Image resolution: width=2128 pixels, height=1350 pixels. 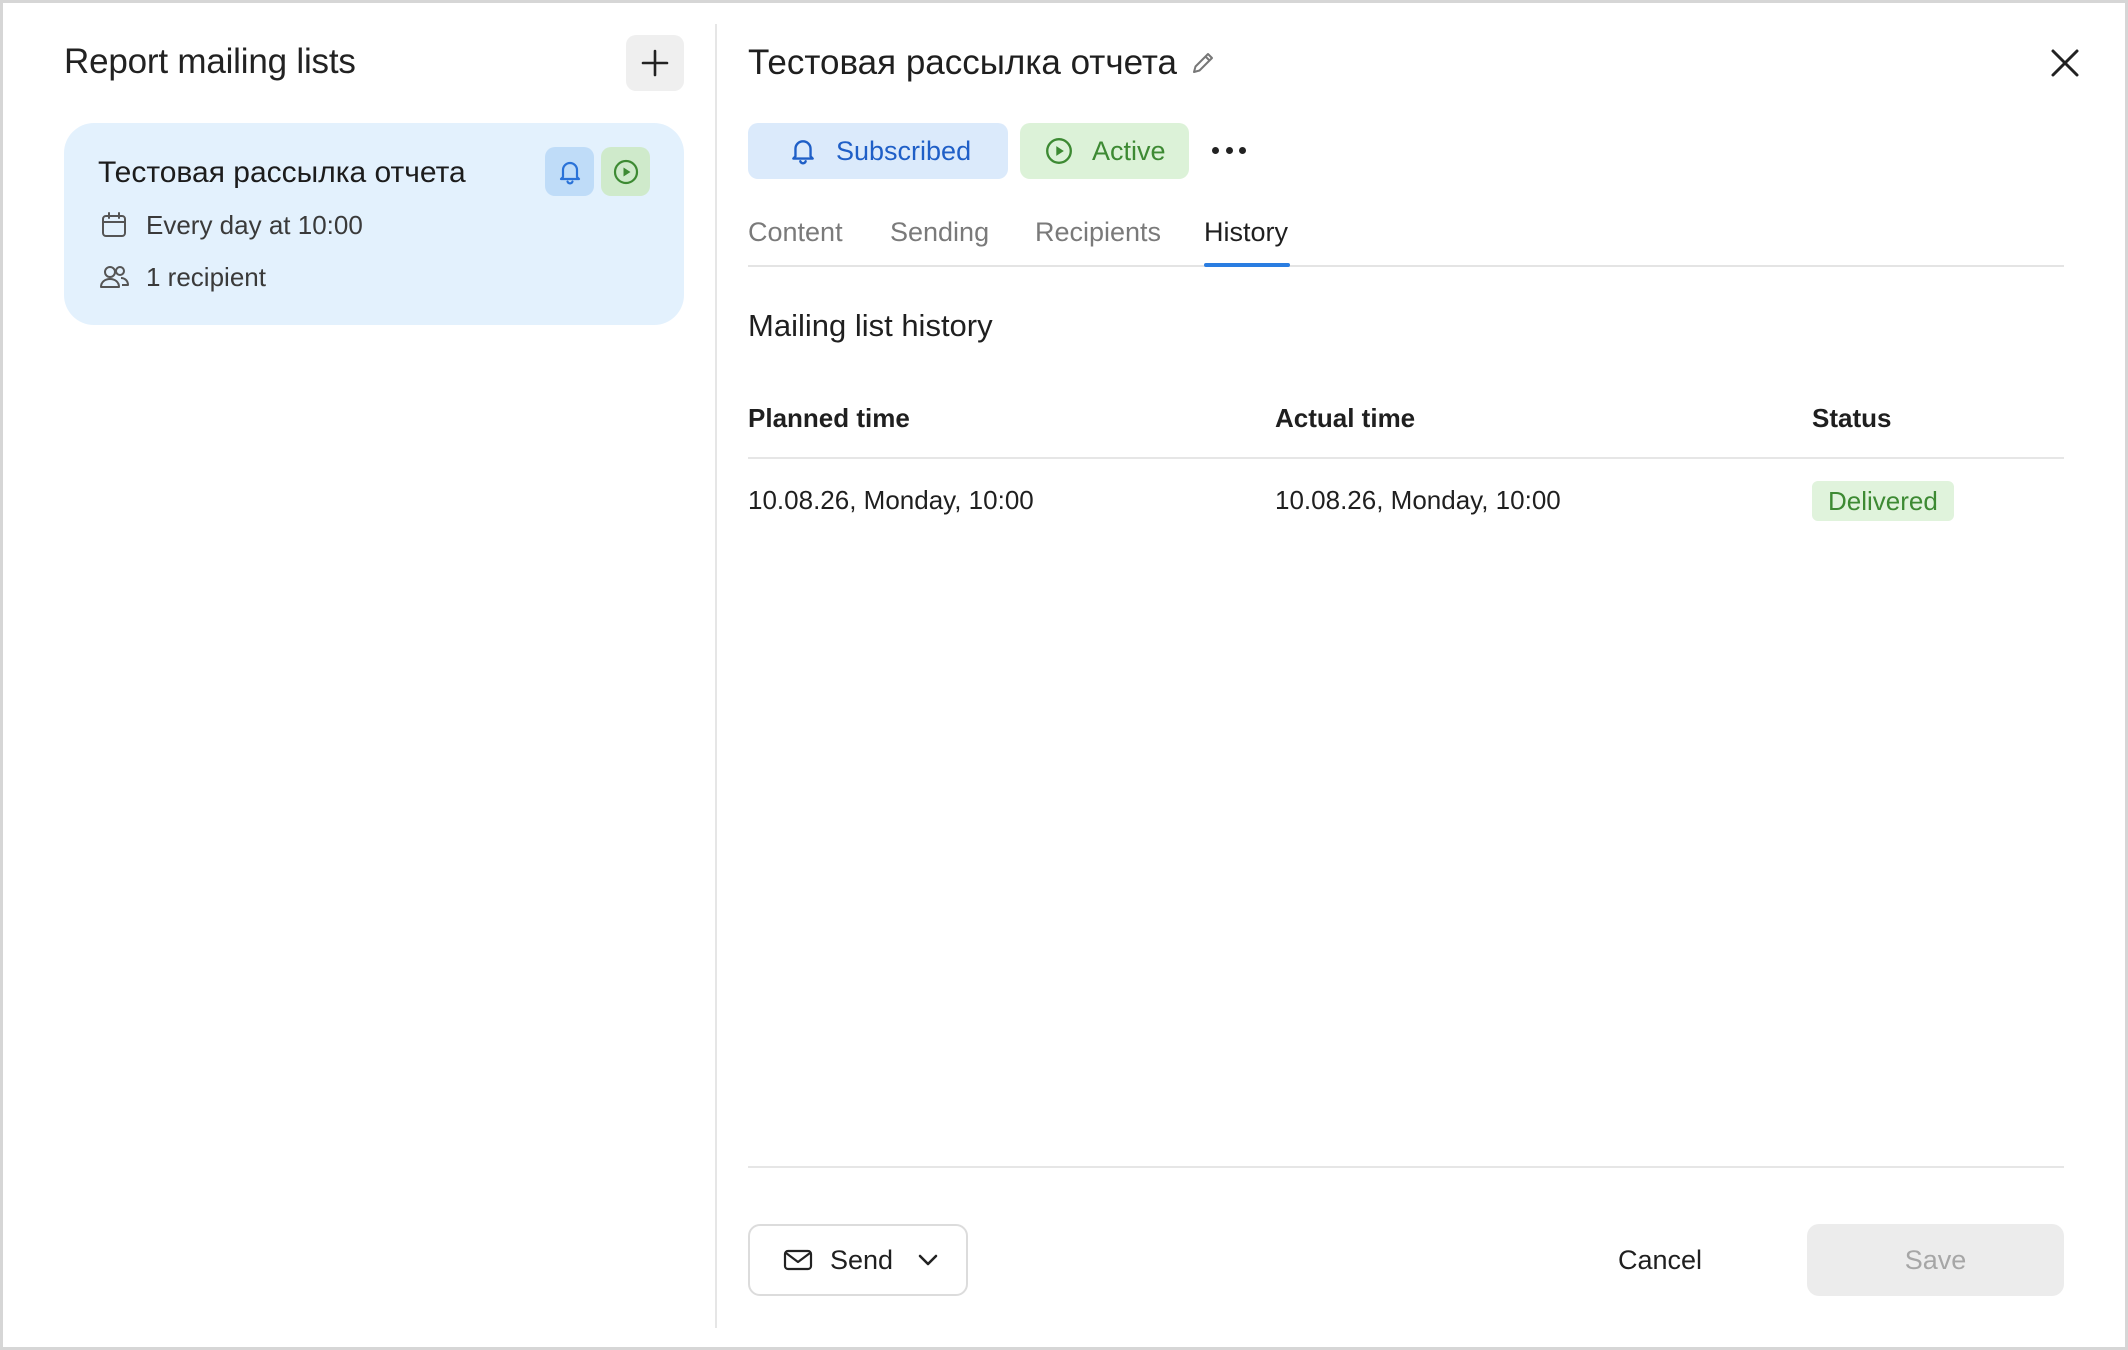 What do you see at coordinates (928, 1260) in the screenshot?
I see `chevron-down-icon` at bounding box center [928, 1260].